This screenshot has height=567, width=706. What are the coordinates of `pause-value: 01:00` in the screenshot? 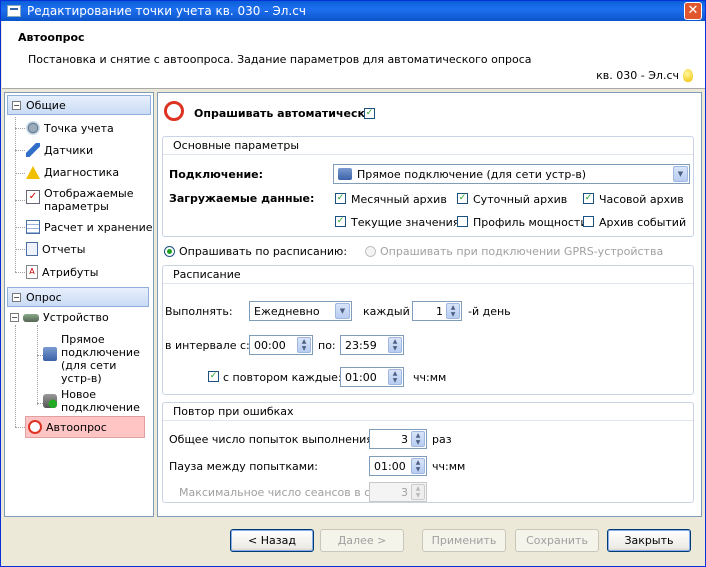 It's located at (390, 466).